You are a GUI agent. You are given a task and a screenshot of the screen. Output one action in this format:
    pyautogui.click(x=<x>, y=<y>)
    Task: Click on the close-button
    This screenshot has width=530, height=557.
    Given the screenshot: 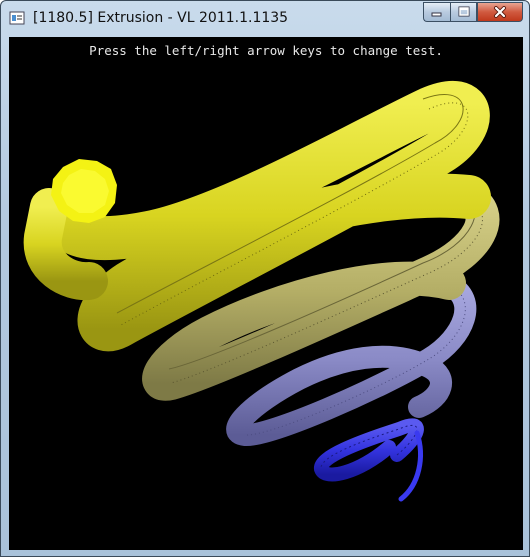 What is the action you would take?
    pyautogui.click(x=500, y=12)
    